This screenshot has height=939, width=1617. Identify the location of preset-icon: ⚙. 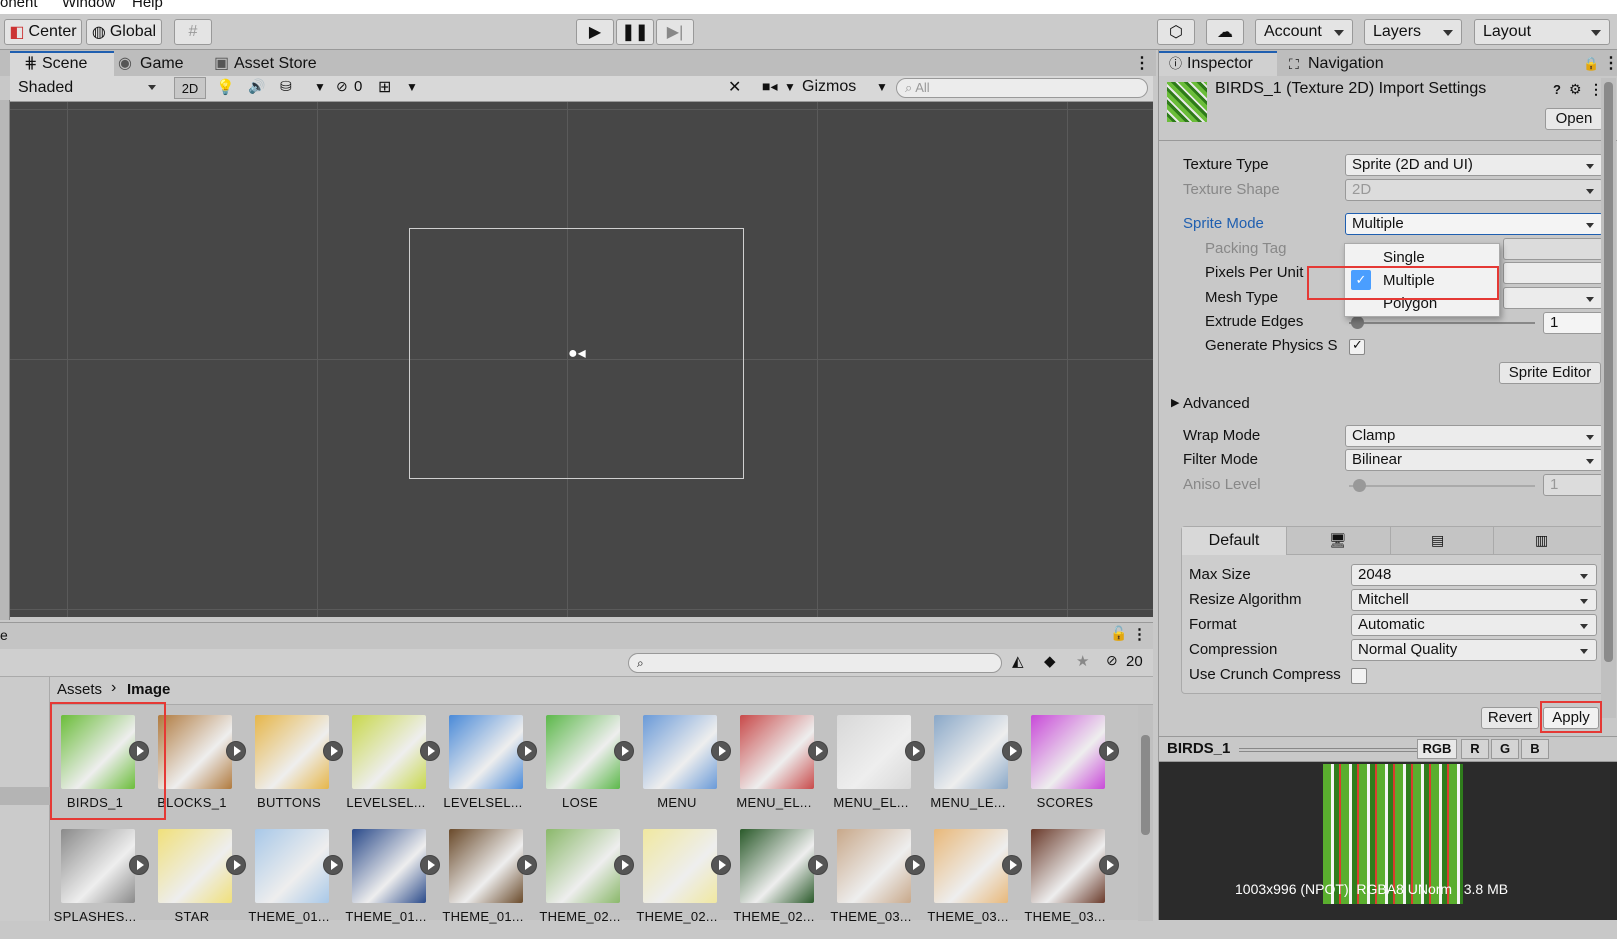
(1575, 89).